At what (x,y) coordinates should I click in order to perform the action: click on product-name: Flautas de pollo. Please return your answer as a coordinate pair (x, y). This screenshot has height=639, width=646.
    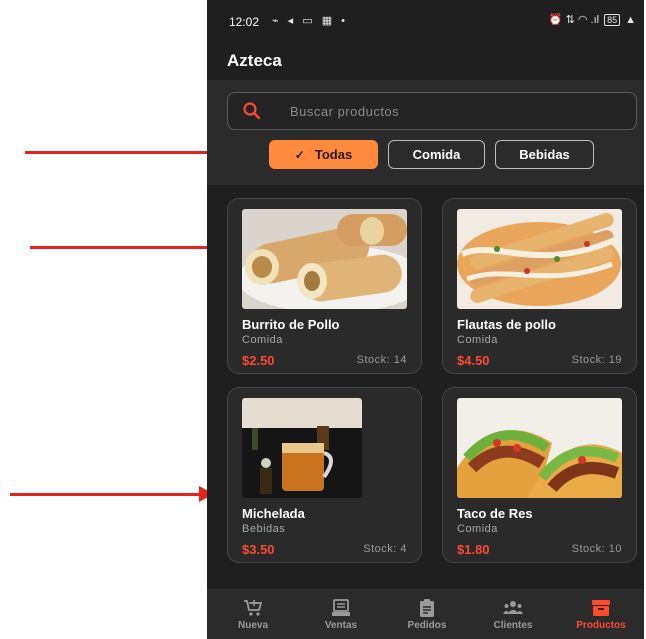
    Looking at the image, I should click on (506, 324).